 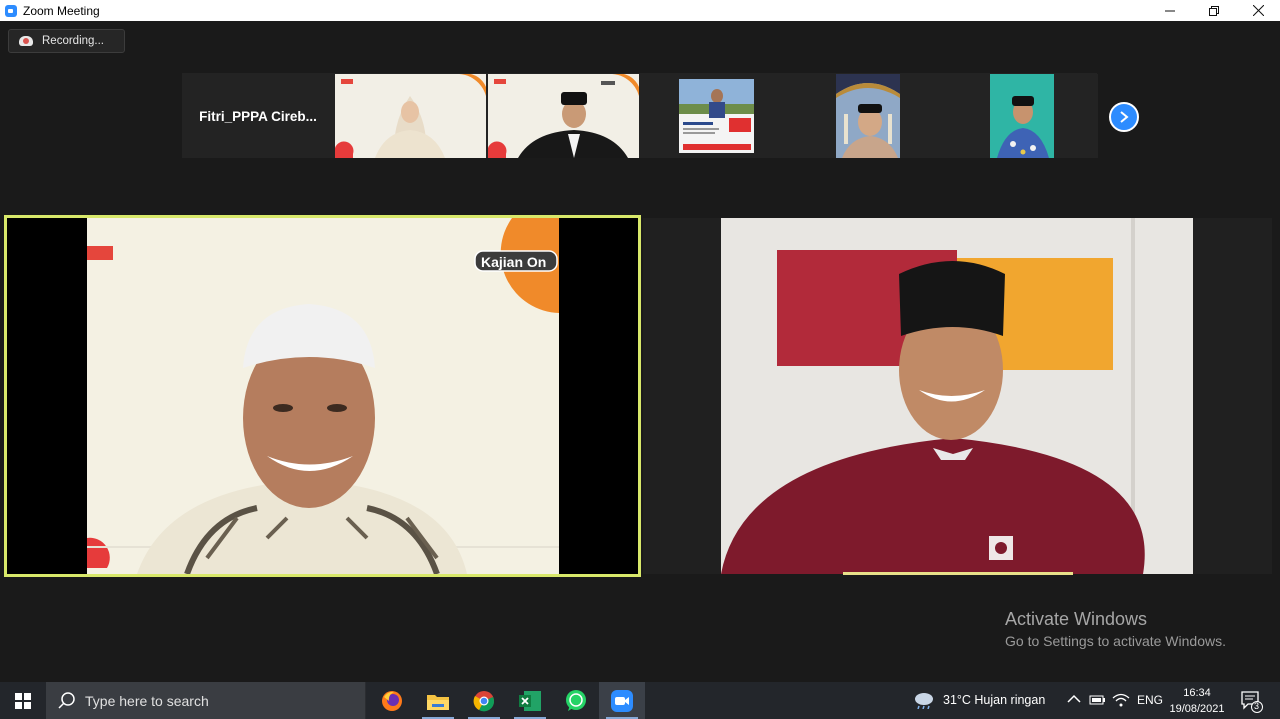 I want to click on start-button, so click(x=23, y=700).